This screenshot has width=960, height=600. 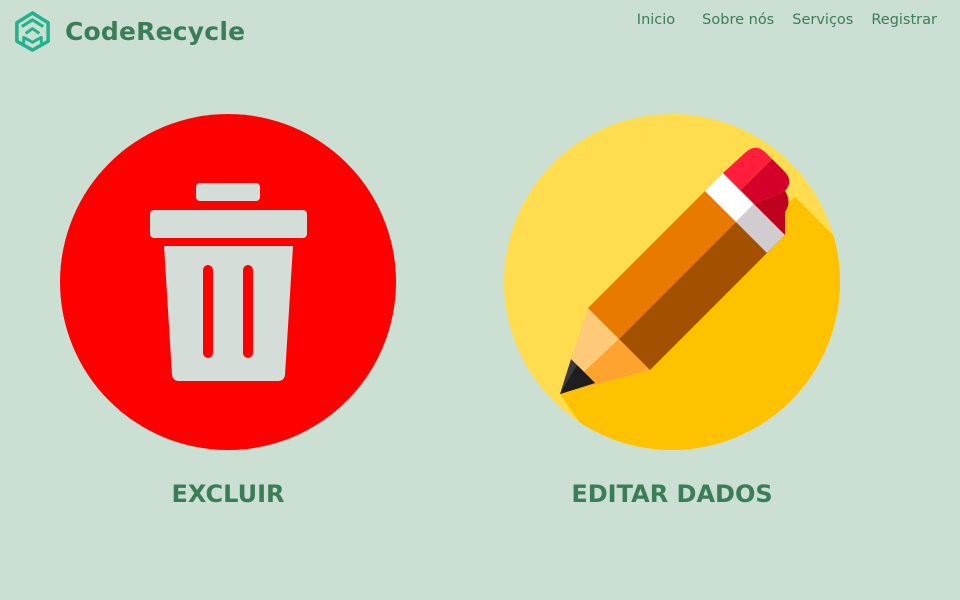 What do you see at coordinates (787, 20) in the screenshot?
I see `main-nav: Inicio Sobre nós Serviços Registrar` at bounding box center [787, 20].